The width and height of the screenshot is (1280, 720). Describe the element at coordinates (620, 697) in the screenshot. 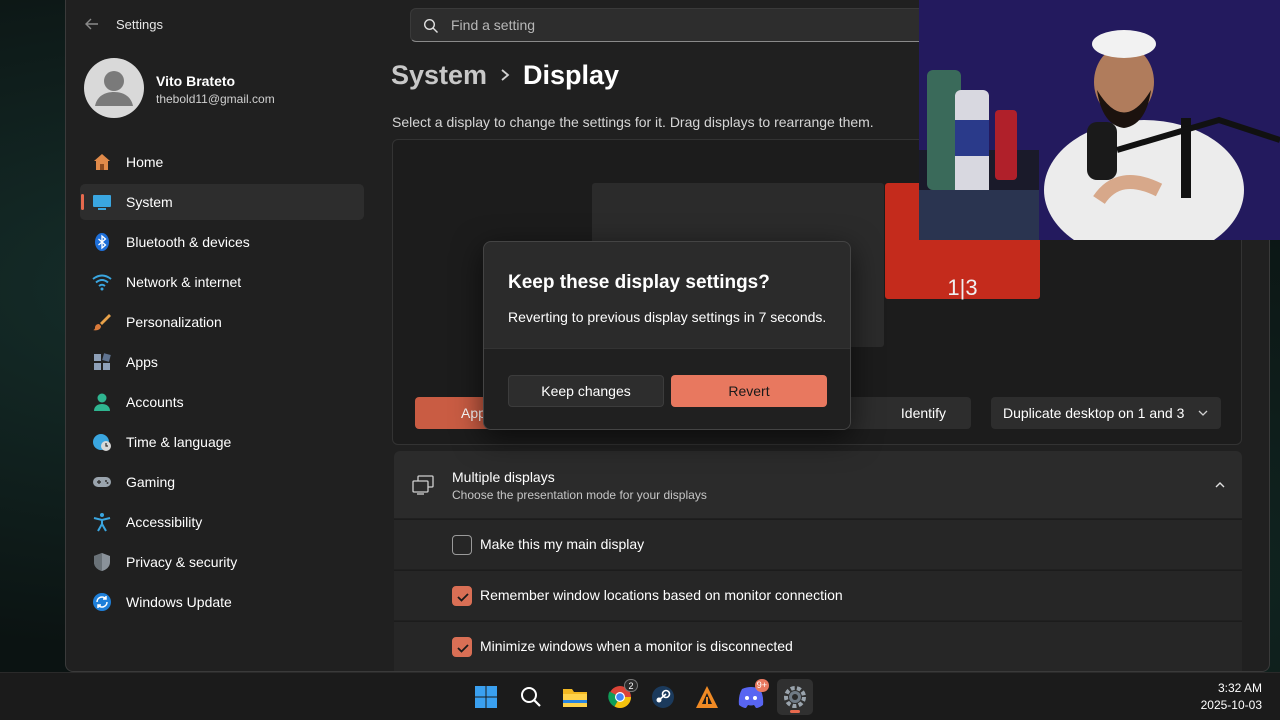

I see `chrome-button: 2` at that location.